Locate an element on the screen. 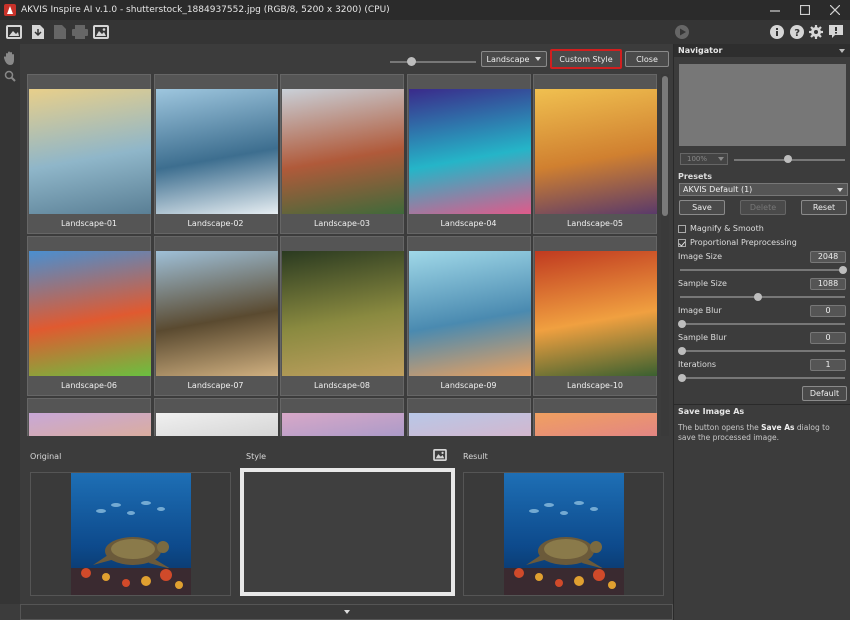 This screenshot has height=620, width=850. zoom-select: 100% is located at coordinates (704, 159).